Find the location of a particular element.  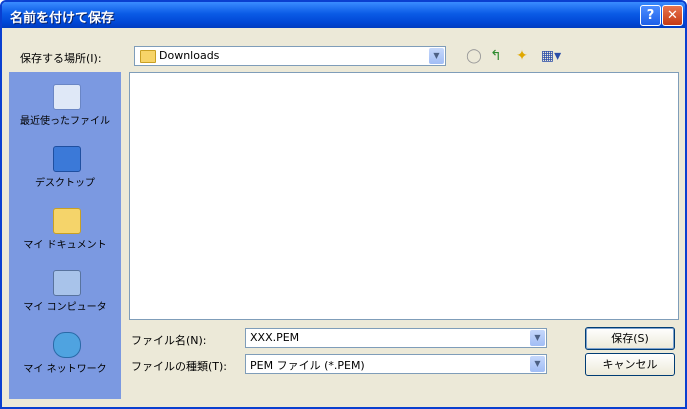

file-type-value: PEM ファイル (*.PEM) is located at coordinates (307, 365).